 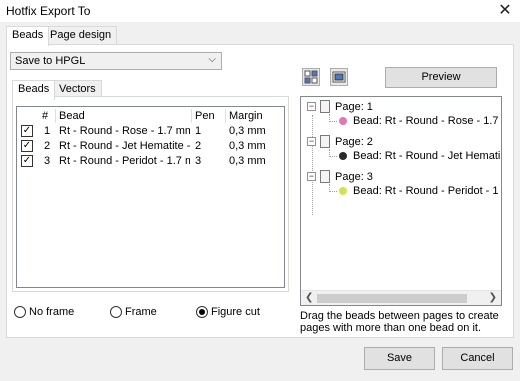 I want to click on tree-node-page-1: − Page: 1, so click(x=340, y=106).